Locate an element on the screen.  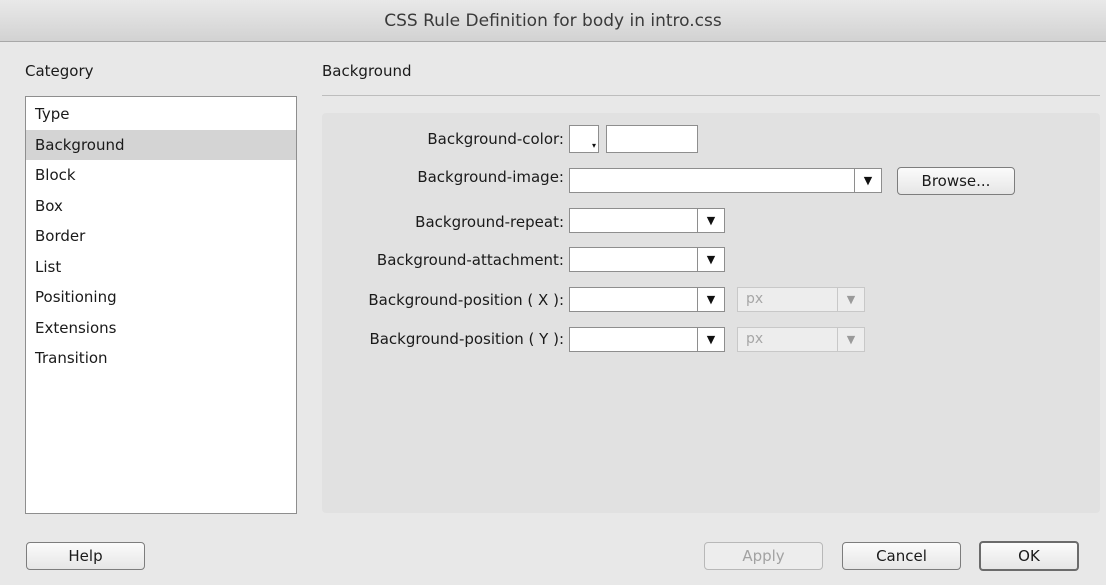
category-item-extensions: Extensions is located at coordinates (161, 328).